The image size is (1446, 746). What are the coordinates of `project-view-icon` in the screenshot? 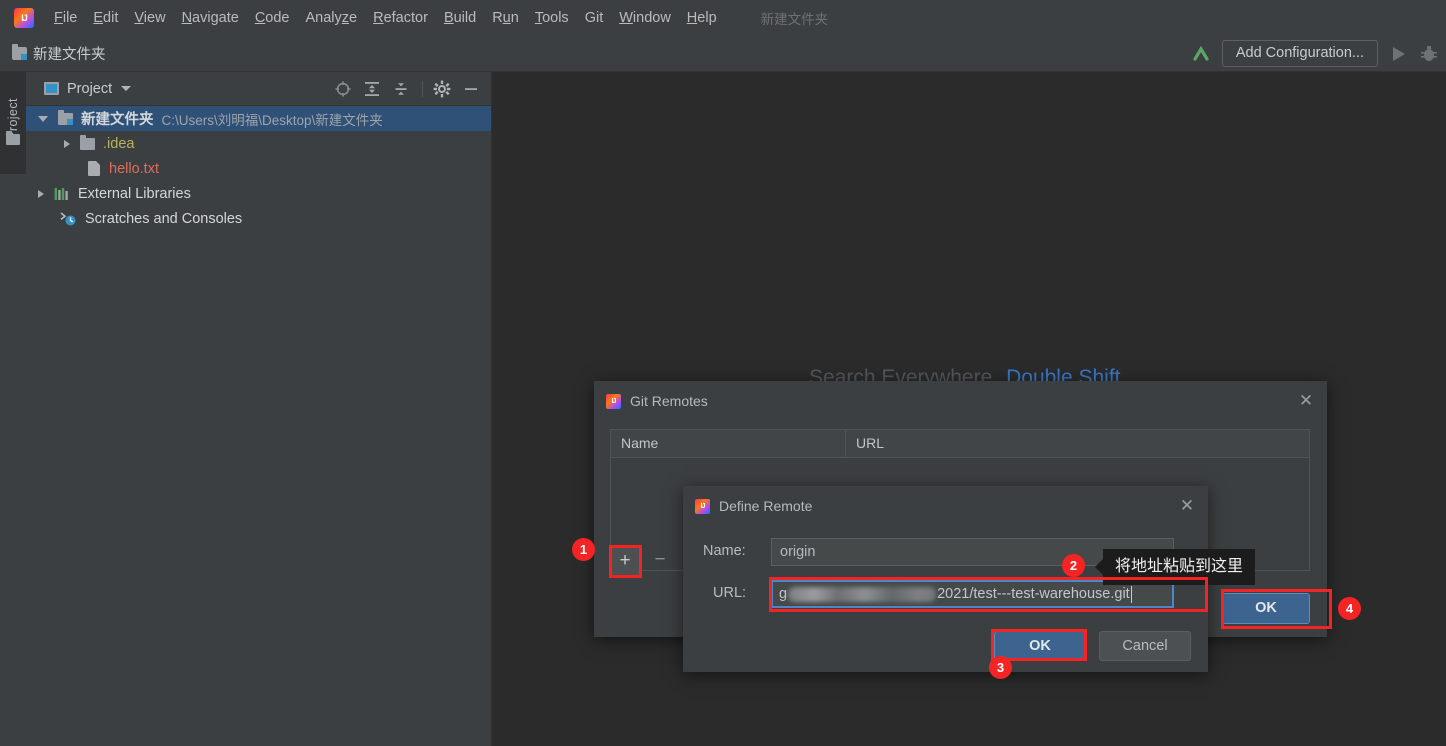 It's located at (51, 88).